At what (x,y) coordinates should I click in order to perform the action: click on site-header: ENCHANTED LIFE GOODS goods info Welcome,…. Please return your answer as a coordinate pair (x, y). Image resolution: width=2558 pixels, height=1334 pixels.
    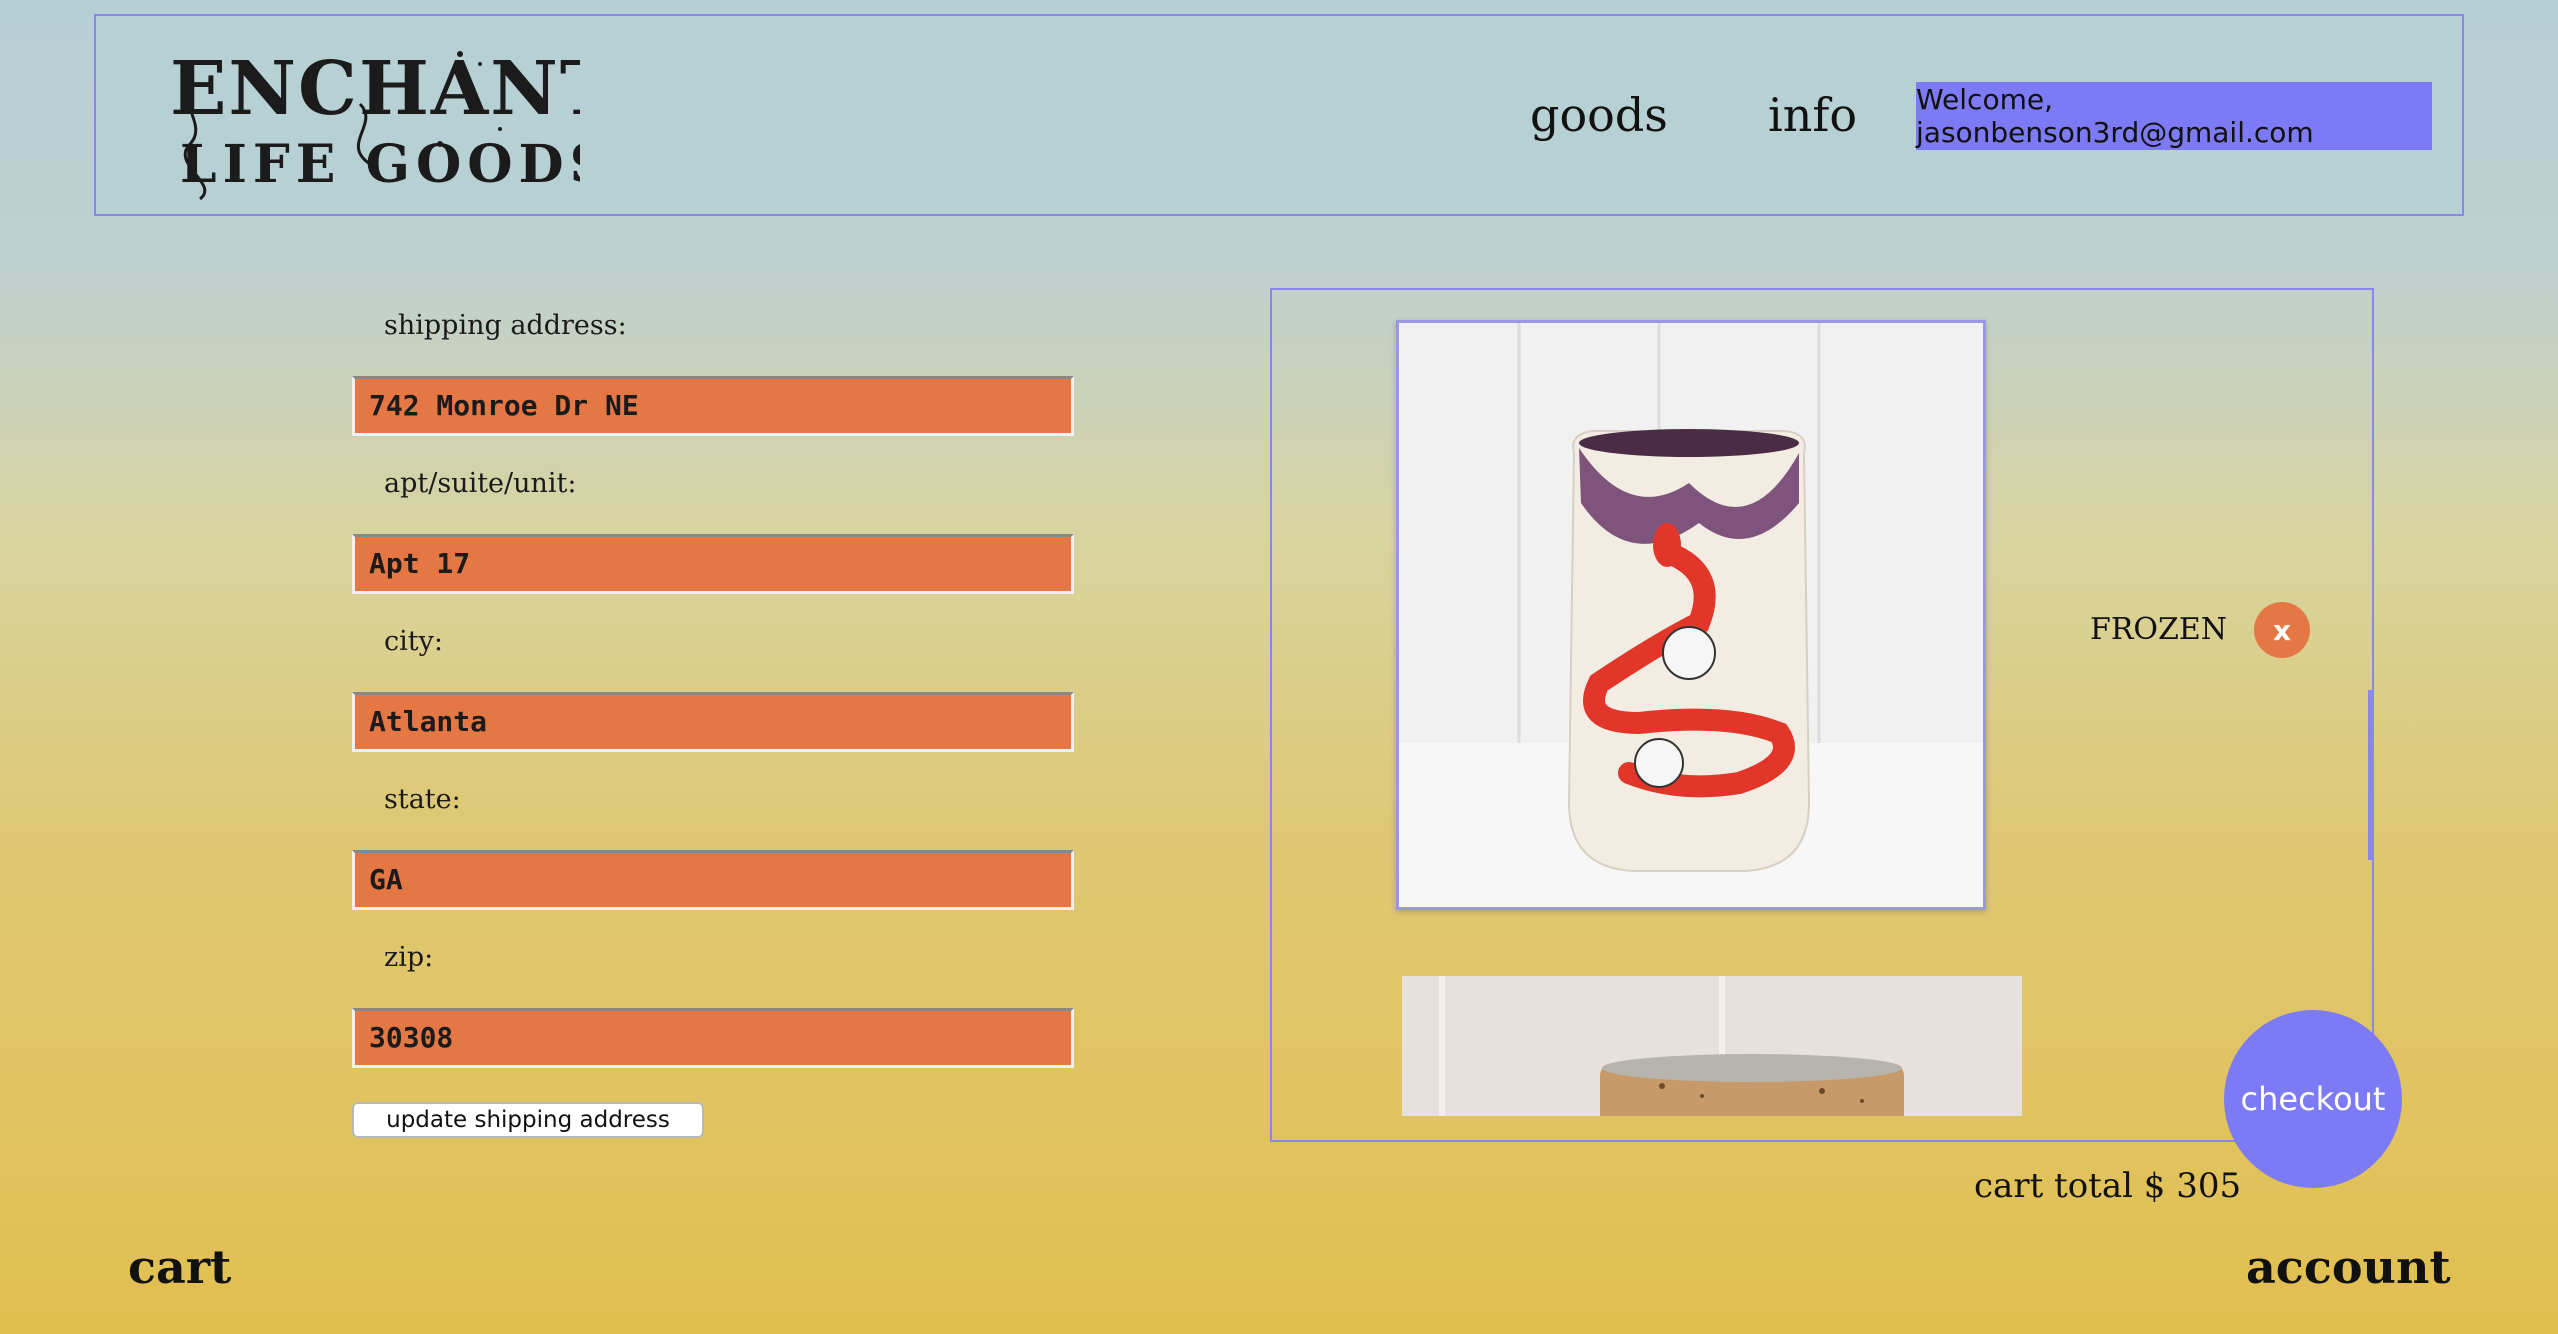
    Looking at the image, I should click on (1279, 115).